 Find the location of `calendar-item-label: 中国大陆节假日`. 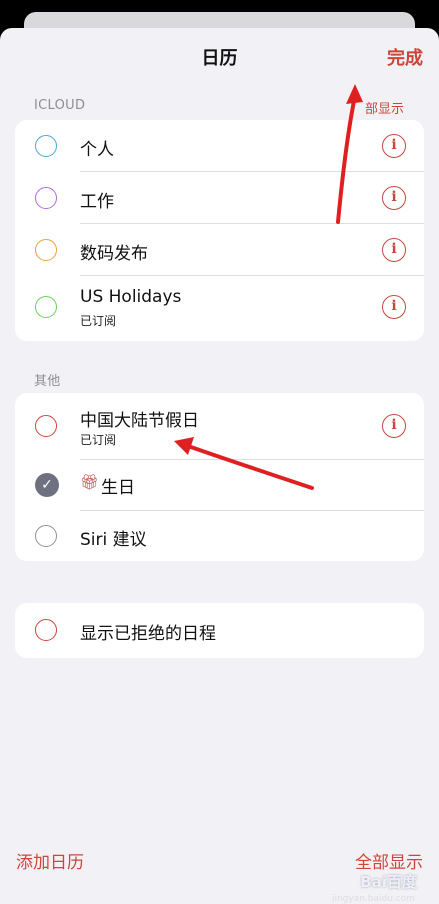

calendar-item-label: 中国大陆节假日 is located at coordinates (139, 421).